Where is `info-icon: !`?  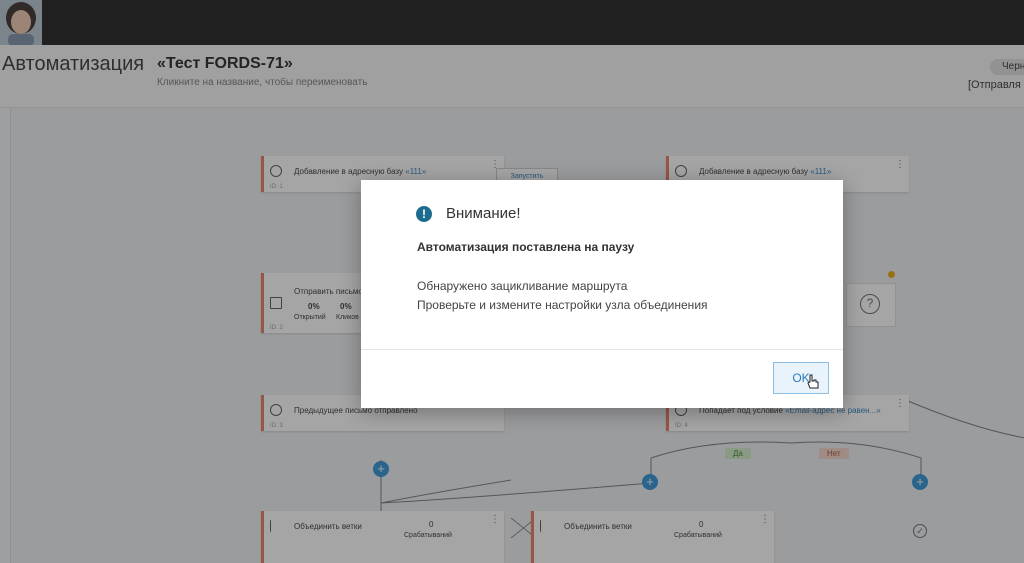
info-icon: ! is located at coordinates (424, 214).